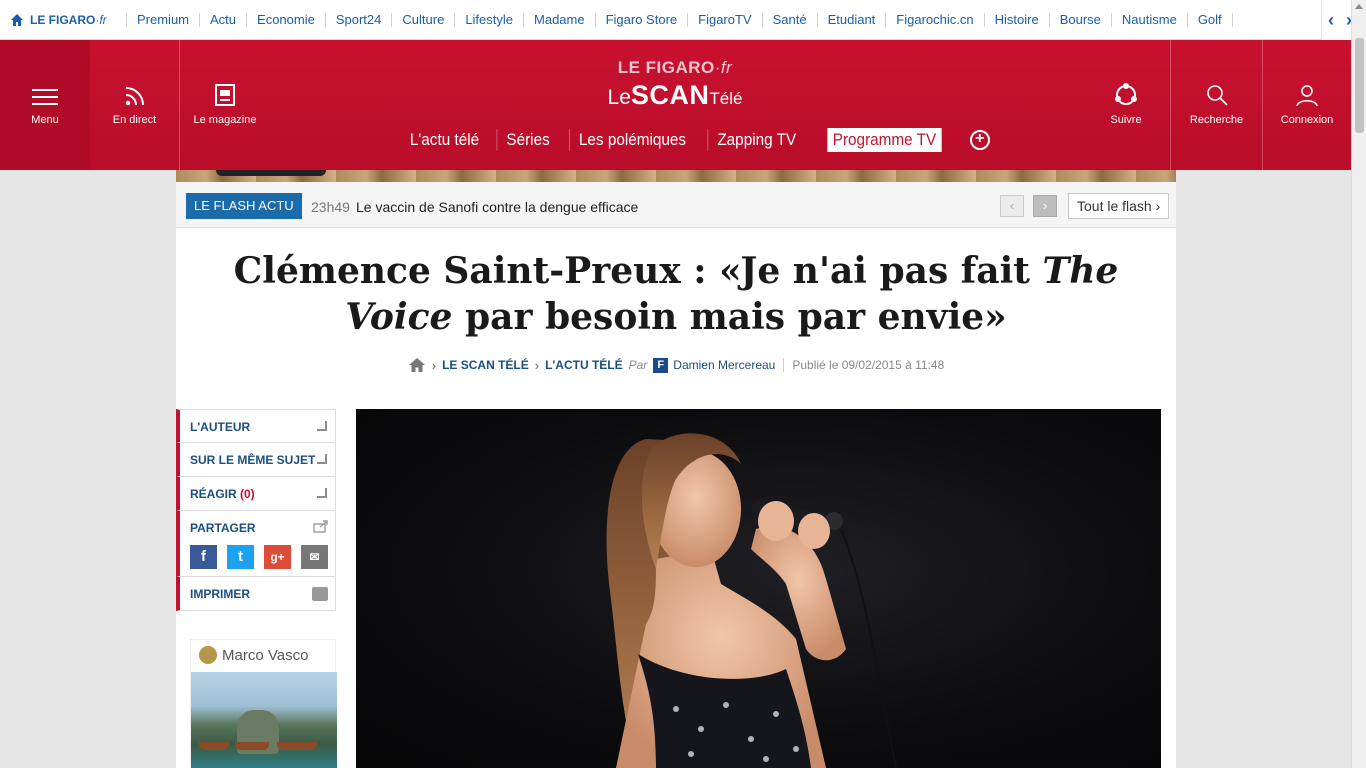  I want to click on author-tool: L'AUTEUR, so click(256, 426).